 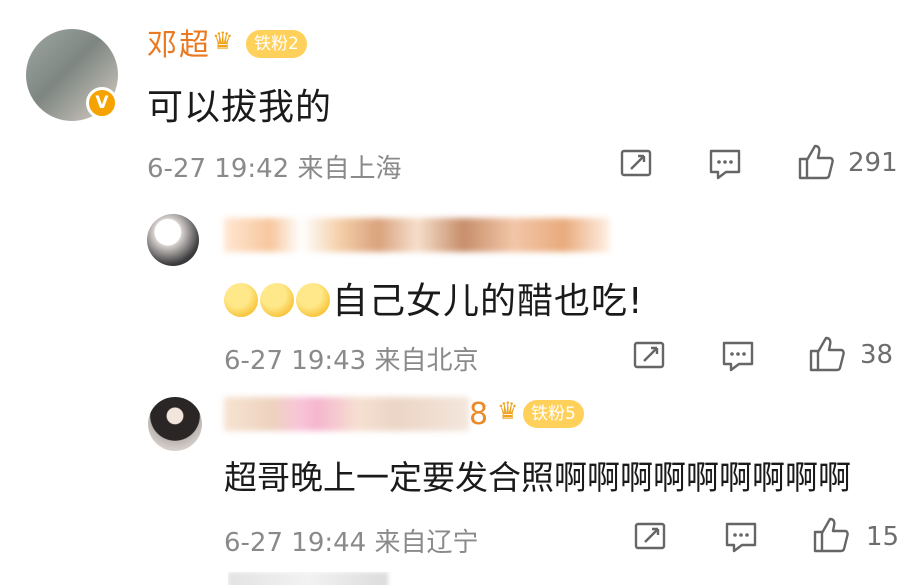 I want to click on comment-meta: 6-27 19:42 来自上海, so click(x=274, y=169).